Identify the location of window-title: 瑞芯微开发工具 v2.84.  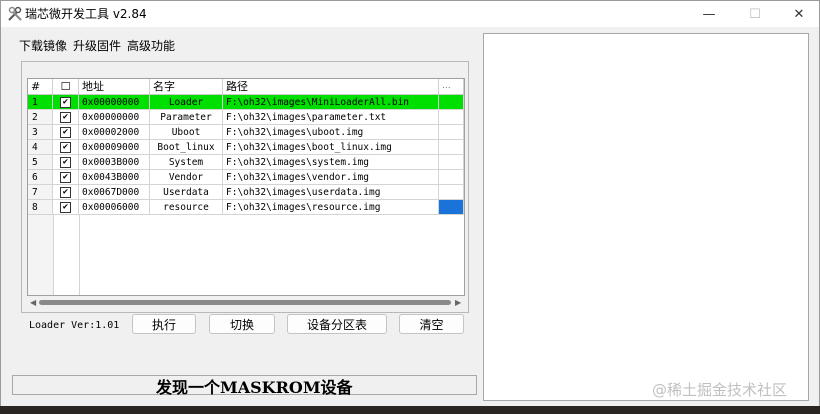
(86, 14).